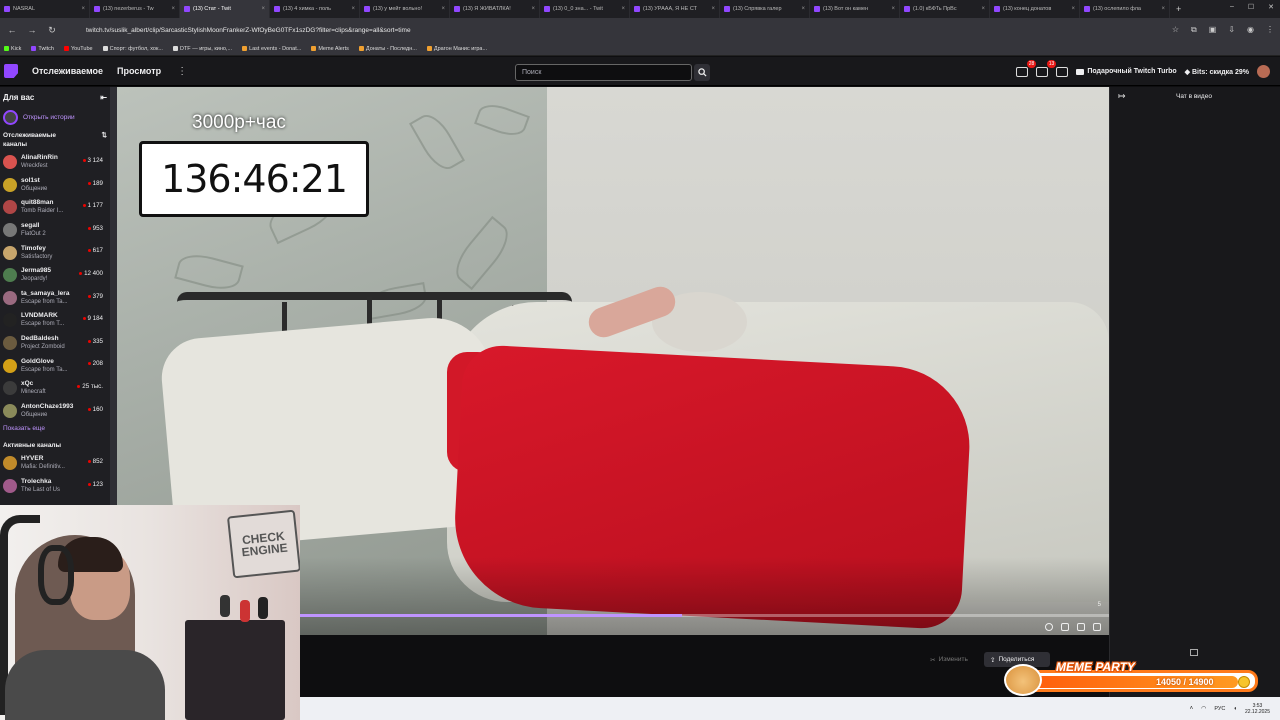 Image resolution: width=1280 pixels, height=720 pixels. What do you see at coordinates (405, 9) in the screenshot?
I see `browser-tab: (13) у мейт вольно! ×` at bounding box center [405, 9].